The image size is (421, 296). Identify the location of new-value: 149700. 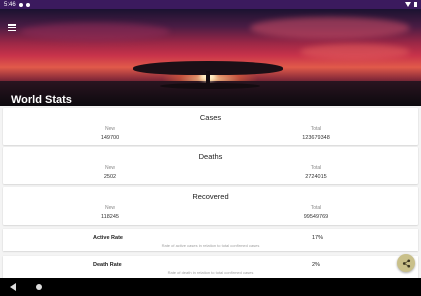
(110, 138).